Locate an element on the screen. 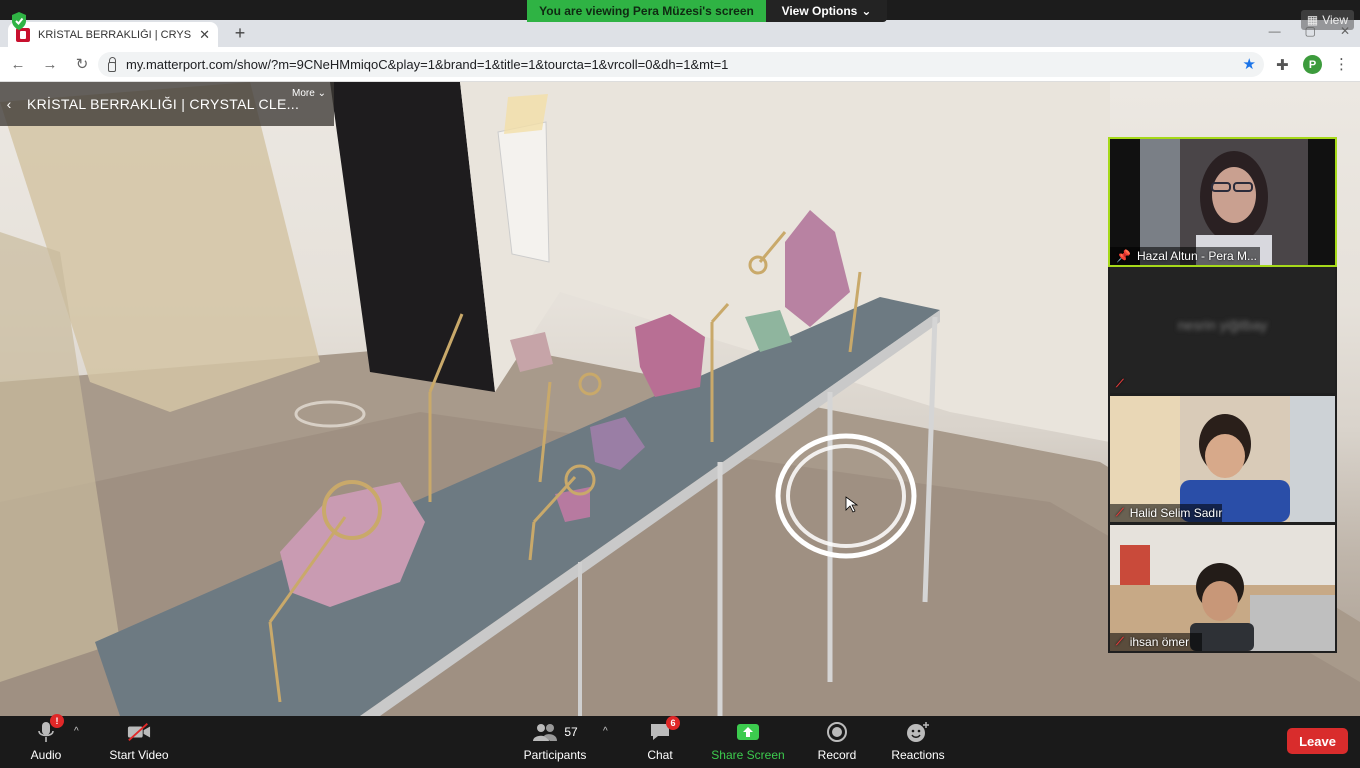 The image size is (1360, 768). kebab-menu-icon: ⋮ is located at coordinates (1341, 64).